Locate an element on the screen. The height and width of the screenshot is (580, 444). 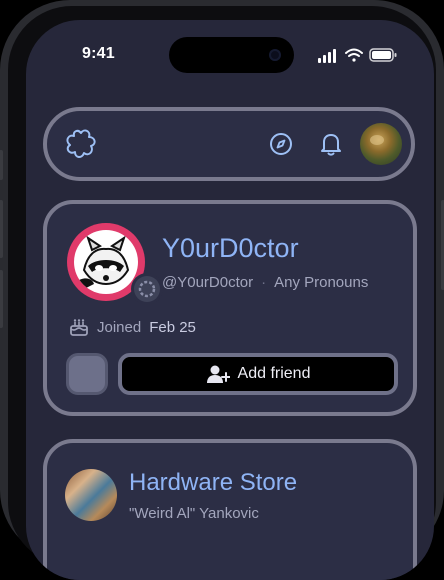
status-bar: 9:41 is located at coordinates (230, 50).